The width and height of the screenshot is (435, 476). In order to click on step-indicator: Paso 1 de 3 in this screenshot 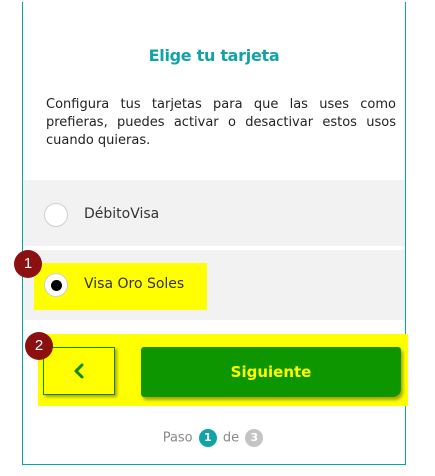, I will do `click(214, 438)`.